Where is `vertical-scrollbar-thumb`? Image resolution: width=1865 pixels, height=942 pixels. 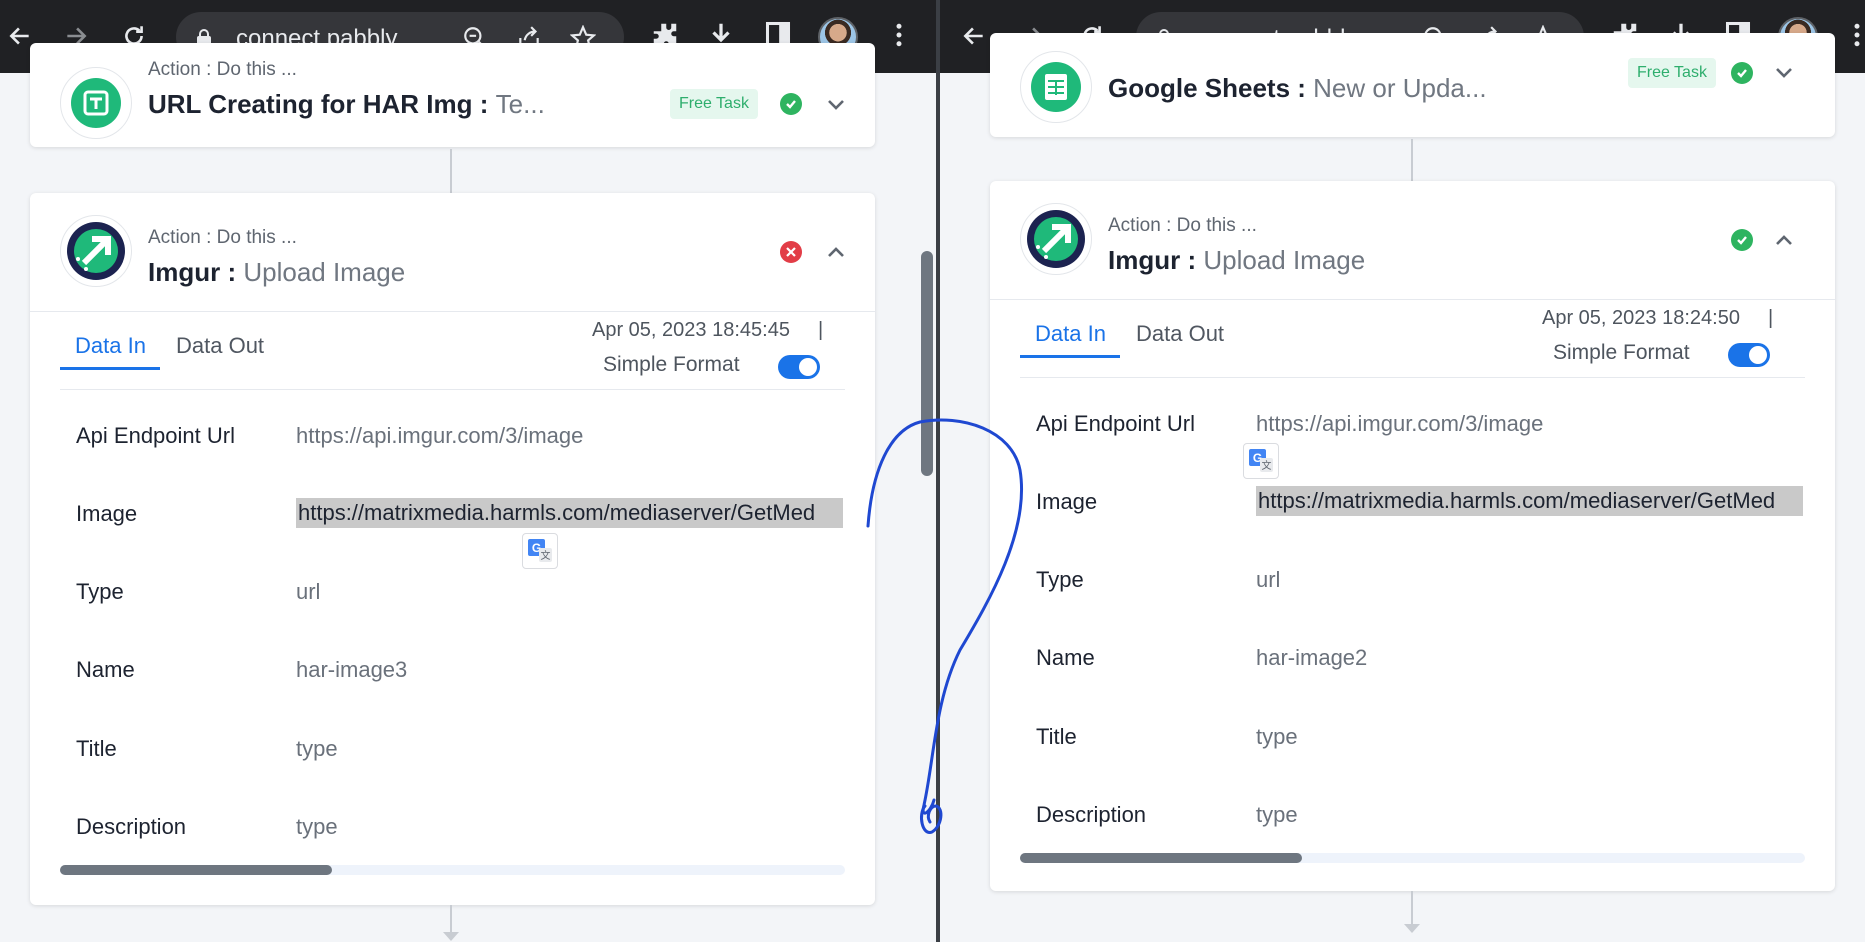 vertical-scrollbar-thumb is located at coordinates (927, 363).